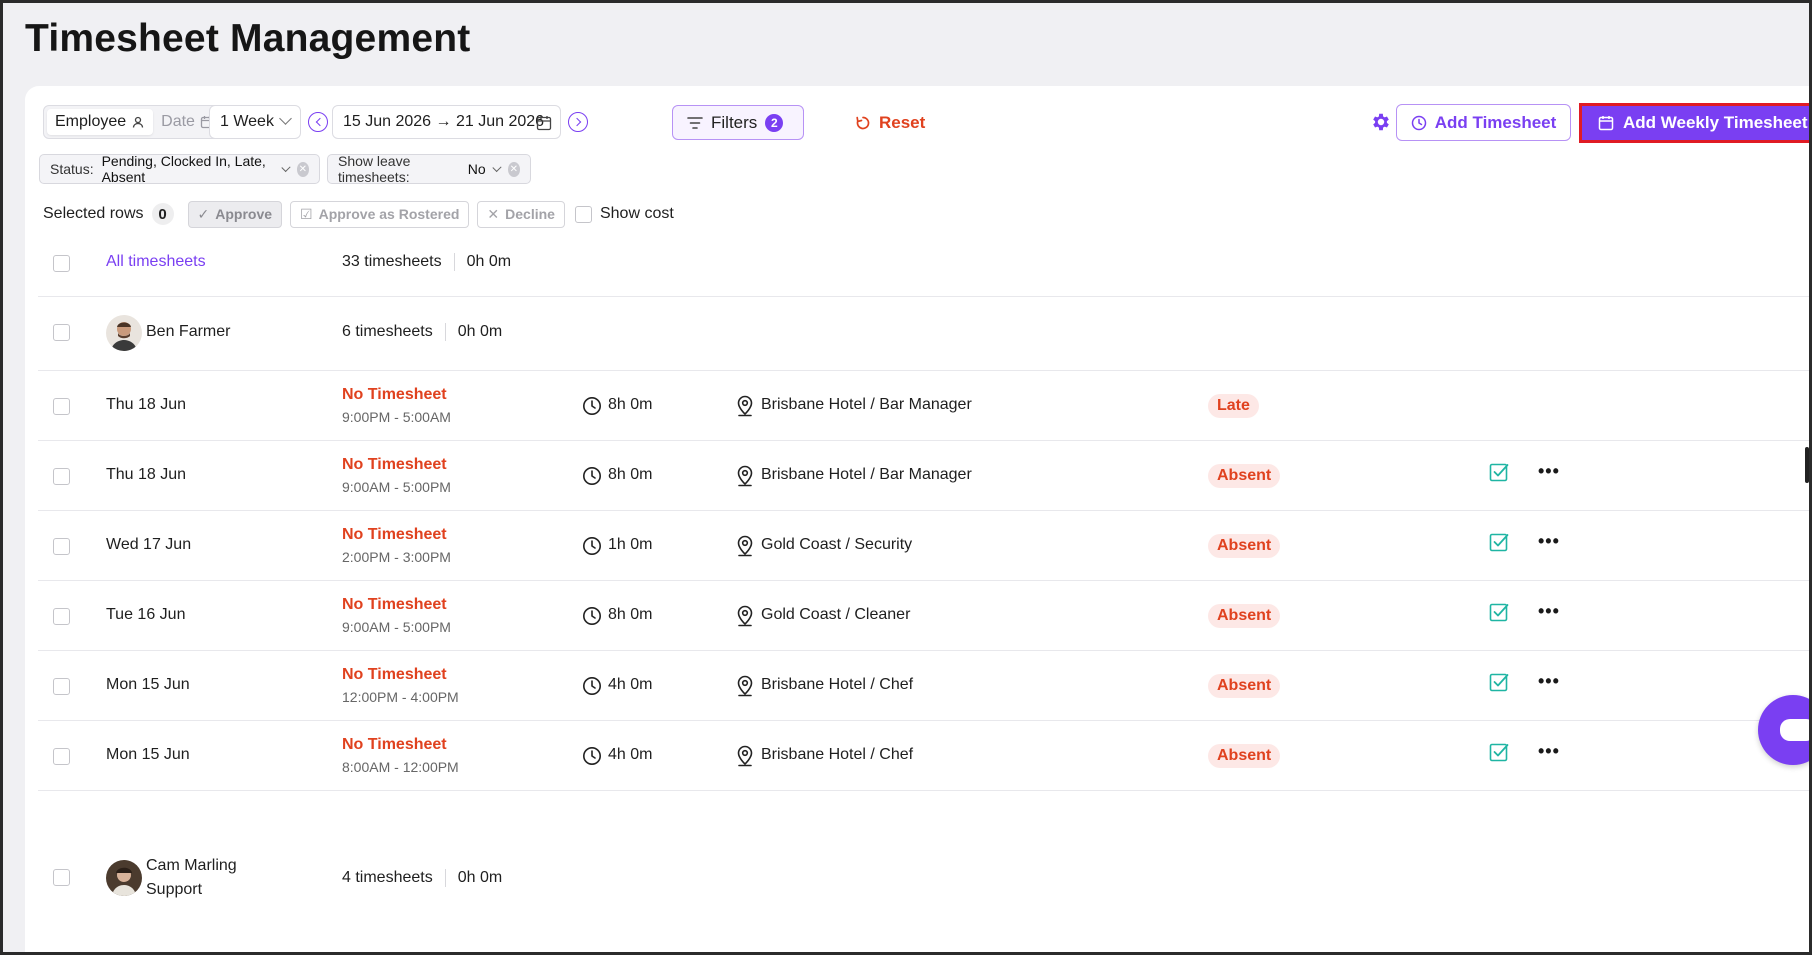 The height and width of the screenshot is (955, 1812). I want to click on checkbox-icon: ☑, so click(306, 213).